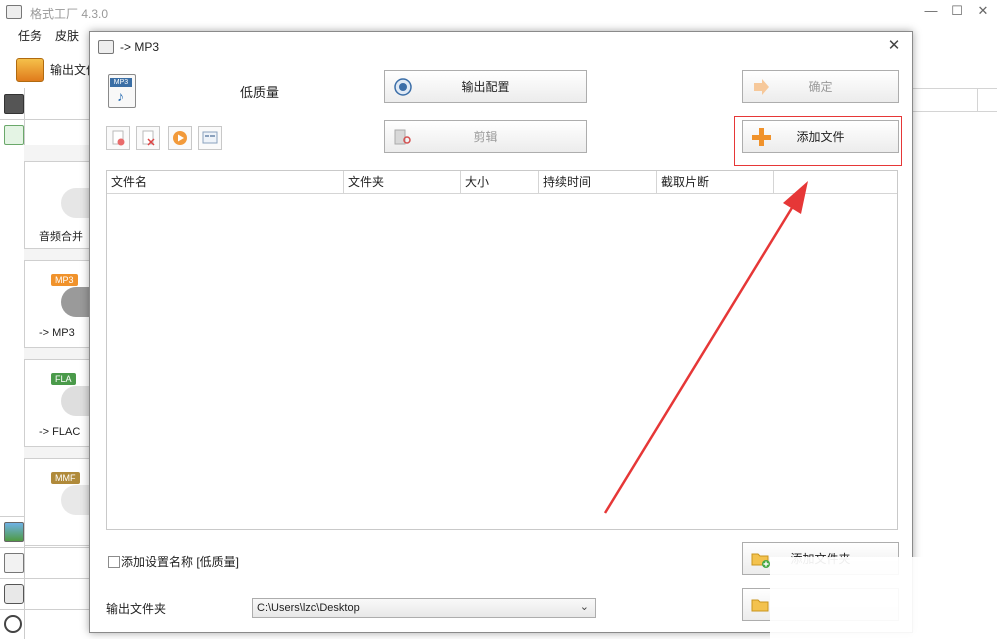 This screenshot has width=997, height=639. What do you see at coordinates (795, 197) in the screenshot?
I see `arrow-head` at bounding box center [795, 197].